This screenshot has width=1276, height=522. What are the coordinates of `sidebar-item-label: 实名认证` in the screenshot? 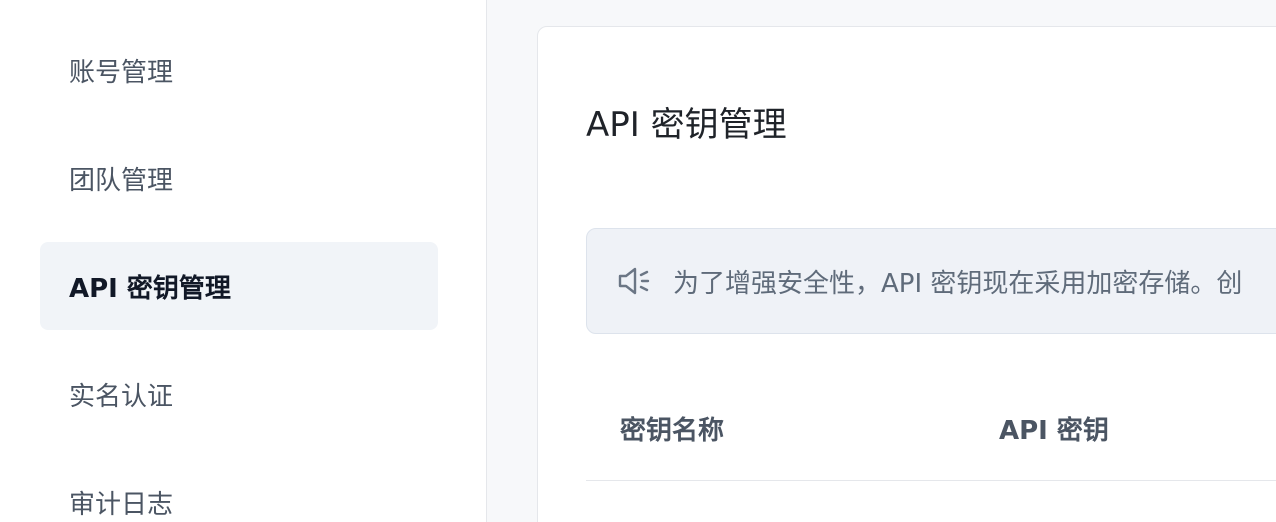 It's located at (121, 396).